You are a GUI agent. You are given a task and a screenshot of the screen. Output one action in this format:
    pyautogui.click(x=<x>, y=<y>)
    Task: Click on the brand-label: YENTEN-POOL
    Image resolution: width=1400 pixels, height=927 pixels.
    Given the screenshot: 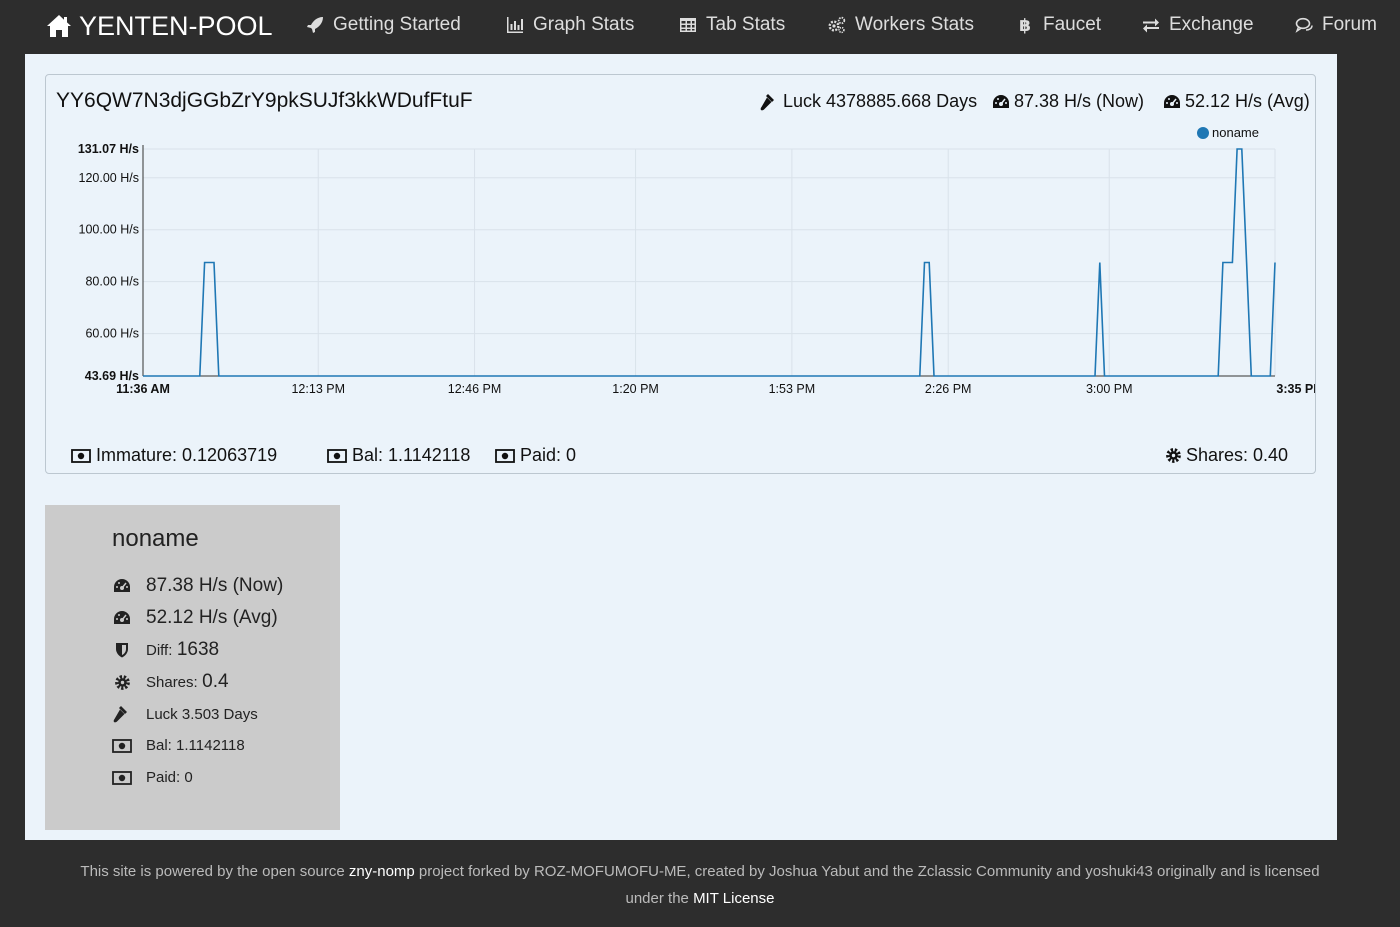 What is the action you would take?
    pyautogui.click(x=176, y=25)
    